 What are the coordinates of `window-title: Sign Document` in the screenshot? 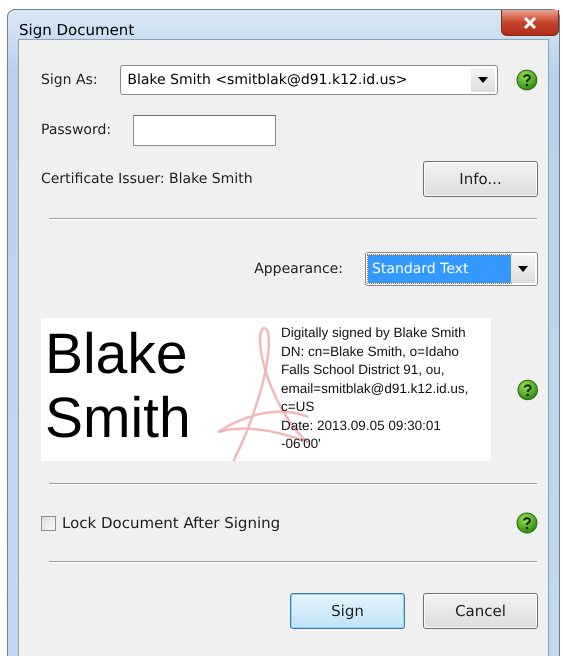 It's located at (76, 30).